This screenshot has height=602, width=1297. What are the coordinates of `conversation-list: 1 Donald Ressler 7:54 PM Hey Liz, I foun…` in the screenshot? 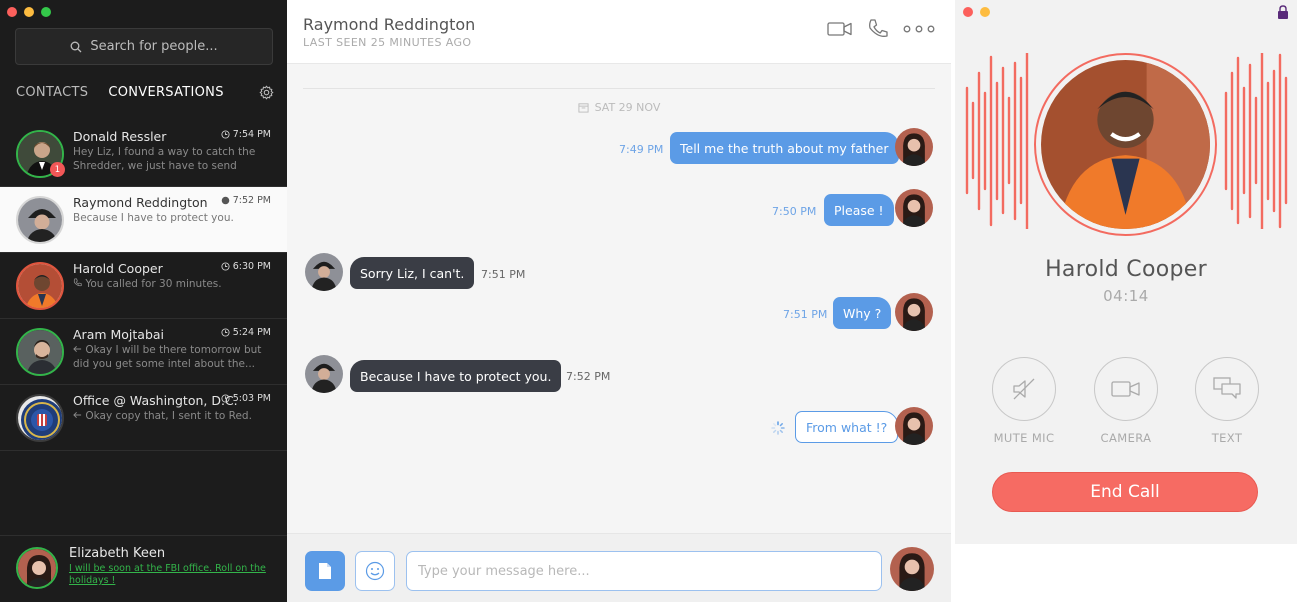 It's located at (143, 286).